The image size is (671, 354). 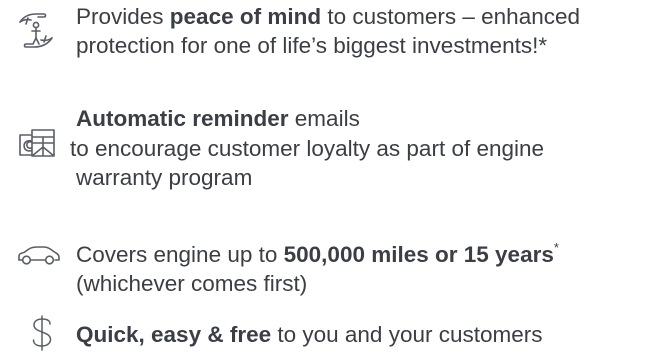 What do you see at coordinates (42, 333) in the screenshot?
I see `dollar-sign-icon` at bounding box center [42, 333].